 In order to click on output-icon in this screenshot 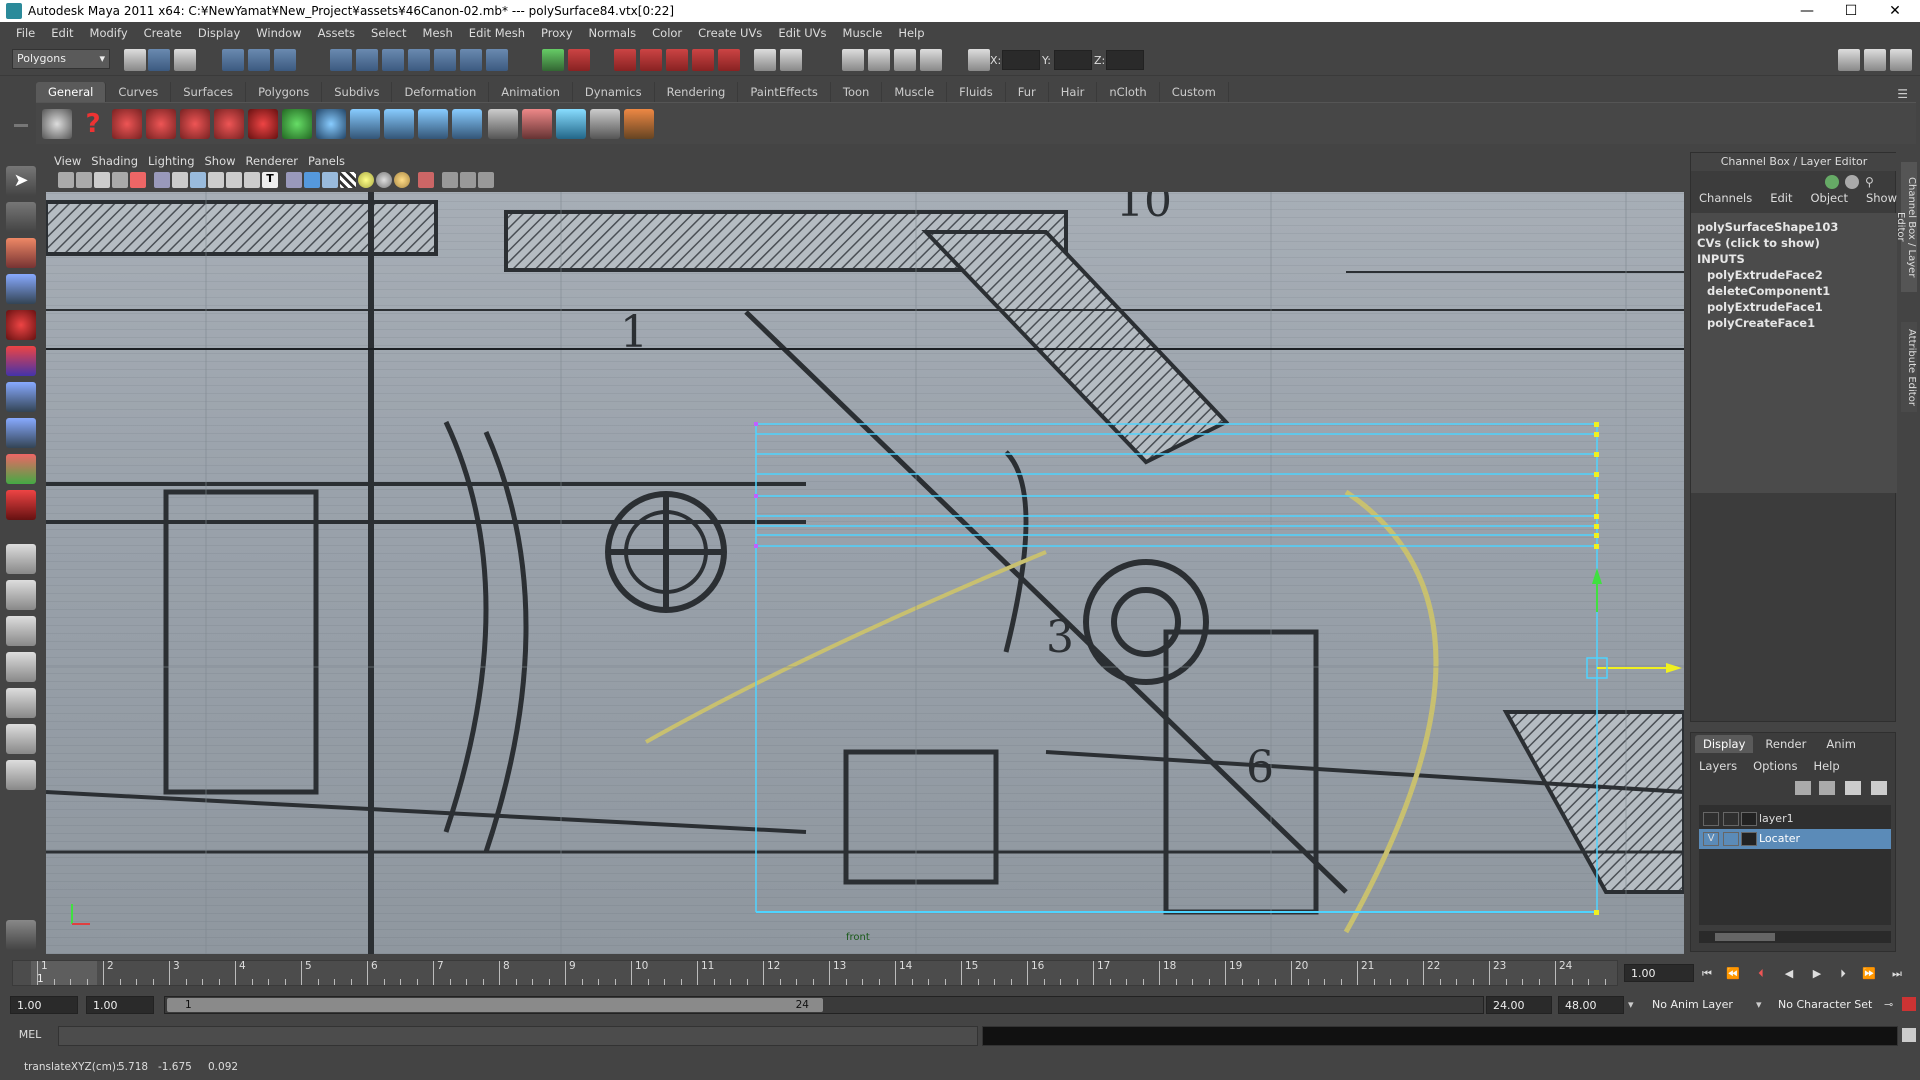, I will do `click(1852, 182)`.